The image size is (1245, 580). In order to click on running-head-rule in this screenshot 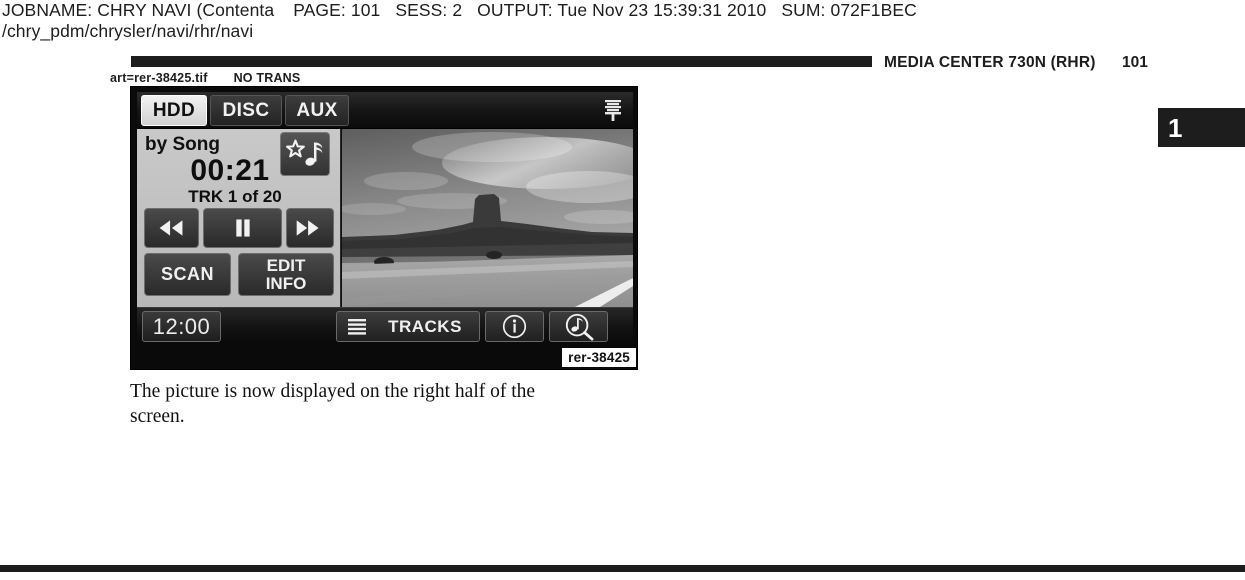, I will do `click(501, 61)`.